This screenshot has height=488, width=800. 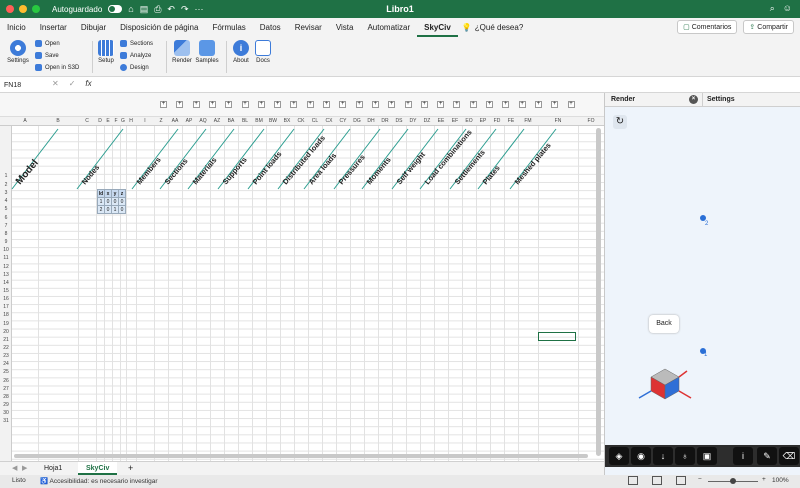 What do you see at coordinates (53, 468) in the screenshot?
I see `sheet-tab-hoja1: Hoja1` at bounding box center [53, 468].